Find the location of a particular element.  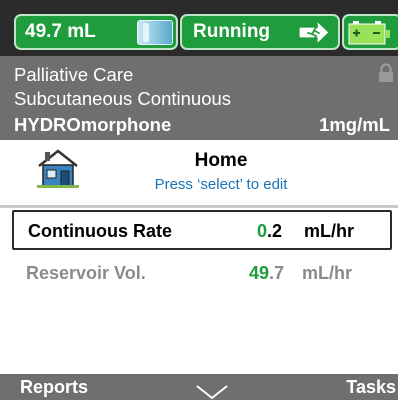

battery-icon is located at coordinates (369, 33).